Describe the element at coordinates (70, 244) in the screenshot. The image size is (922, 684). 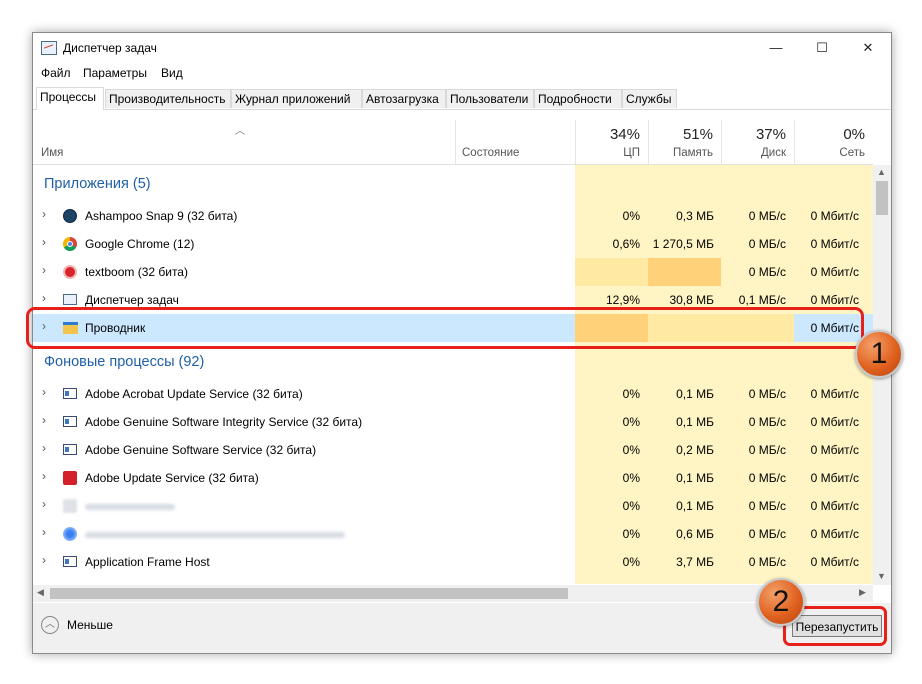
I see `chrome-icon` at that location.